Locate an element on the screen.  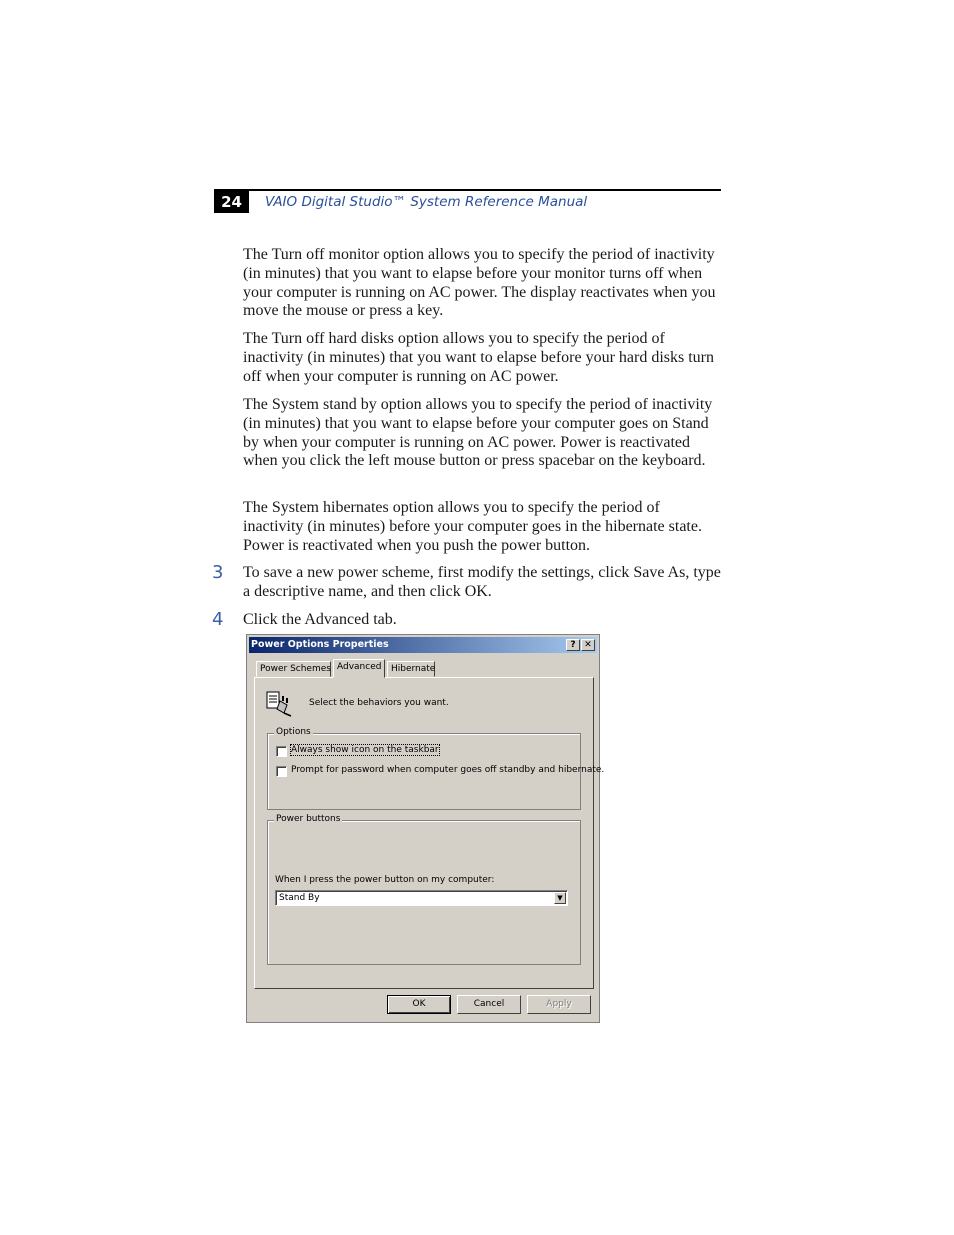
ok-button: OK is located at coordinates (419, 1004).